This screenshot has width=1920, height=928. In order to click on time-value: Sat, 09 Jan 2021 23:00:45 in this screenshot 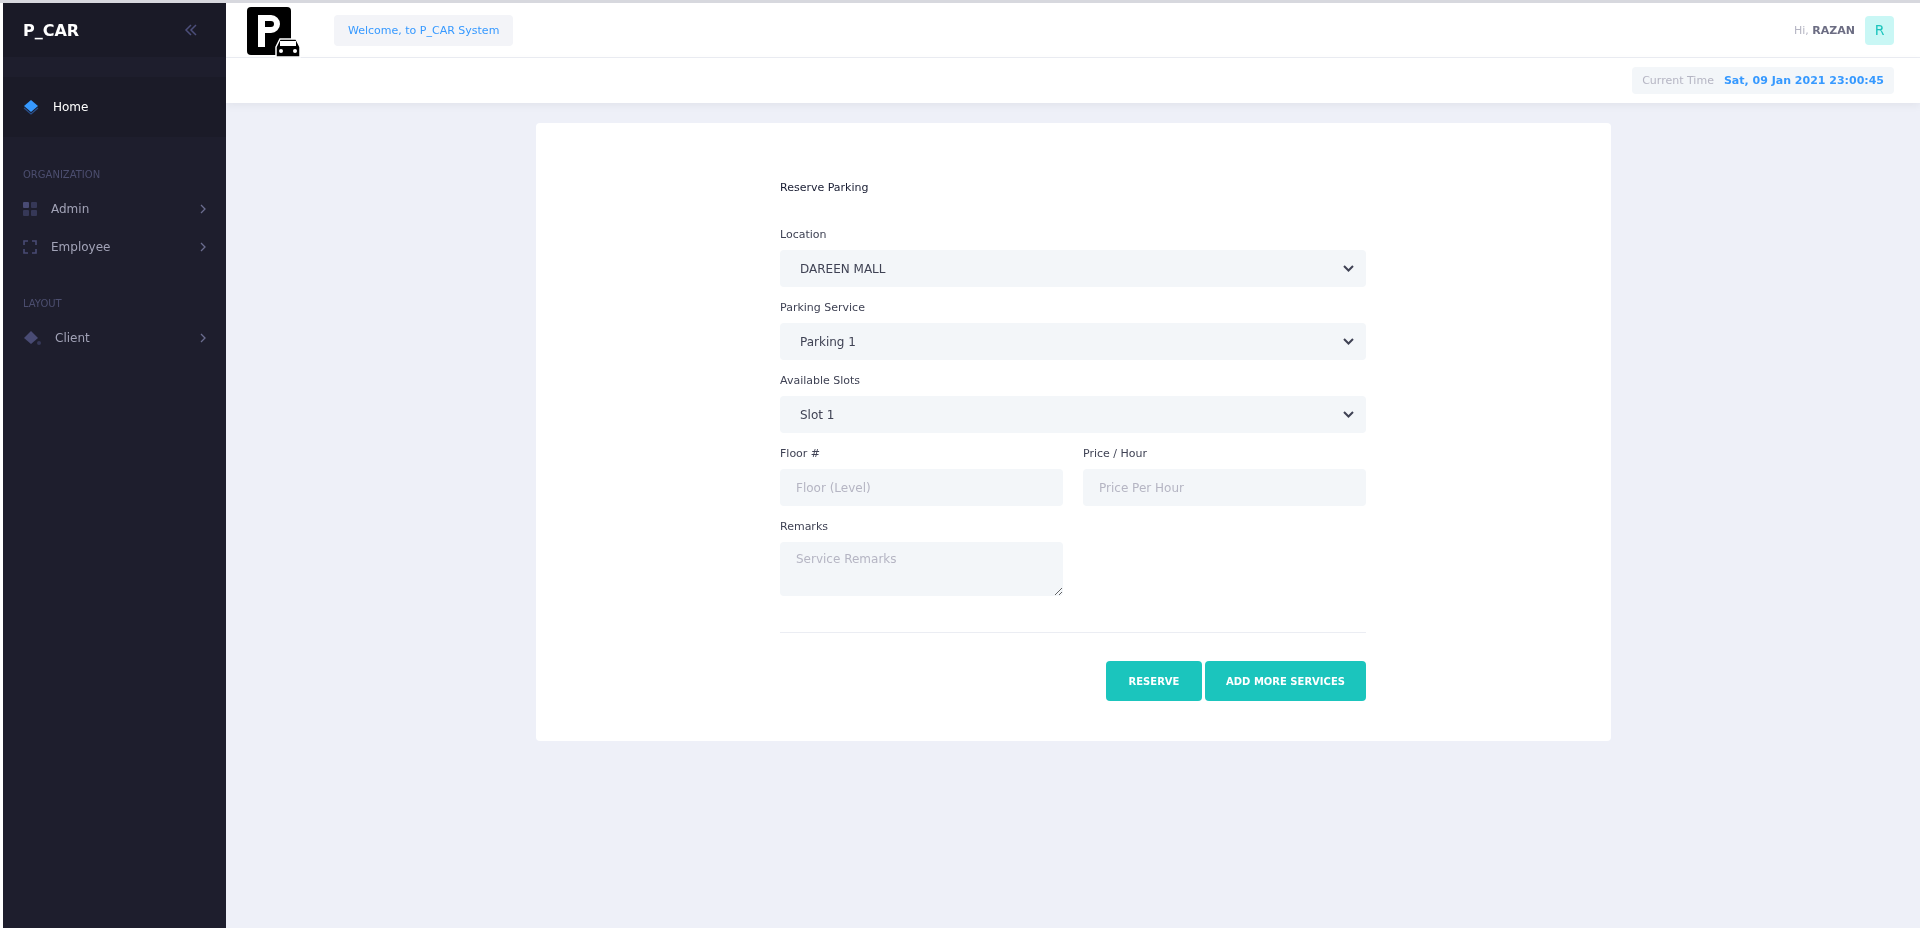, I will do `click(1803, 80)`.